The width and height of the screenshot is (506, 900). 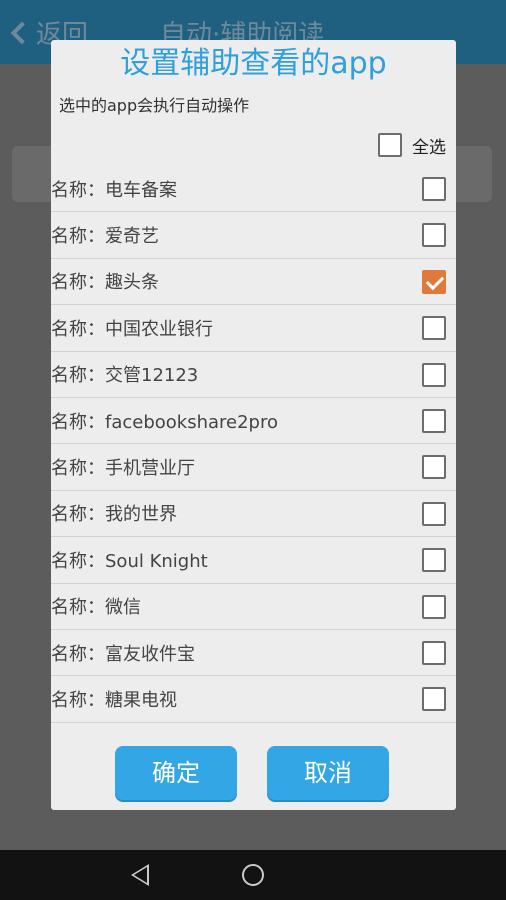 I want to click on home-circle-icon, so click(x=253, y=875).